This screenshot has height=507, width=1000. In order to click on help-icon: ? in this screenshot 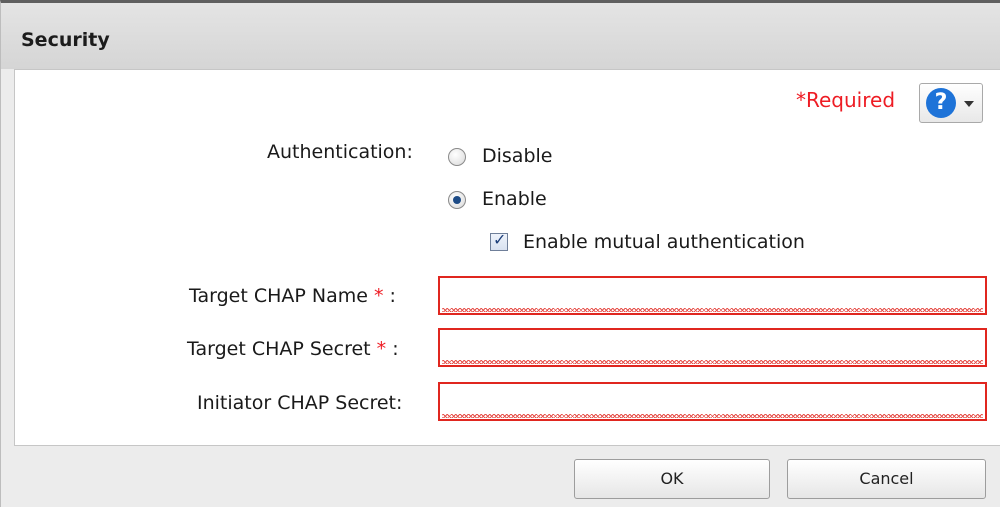, I will do `click(941, 103)`.